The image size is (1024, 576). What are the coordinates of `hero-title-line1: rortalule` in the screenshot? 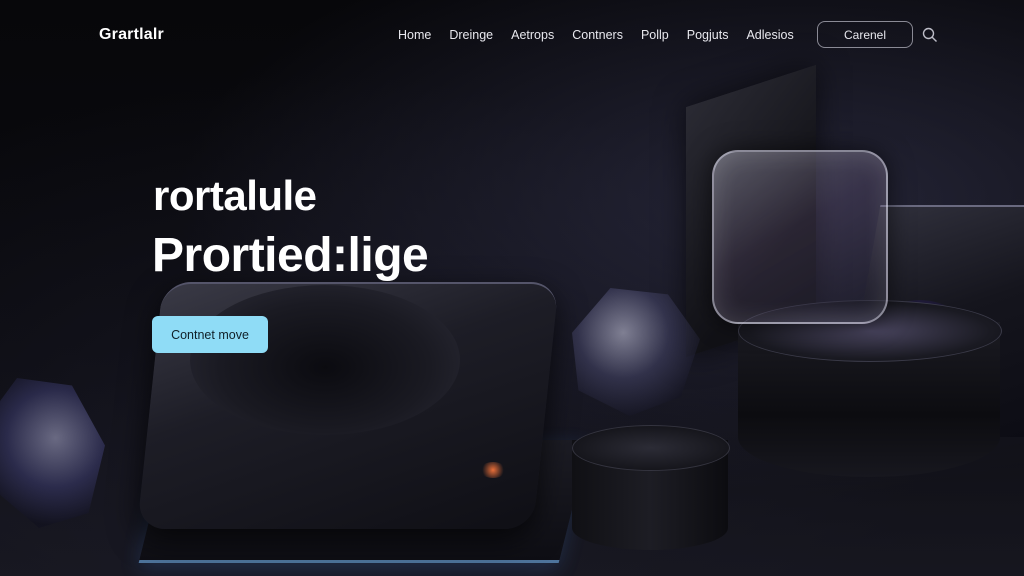 It's located at (235, 195).